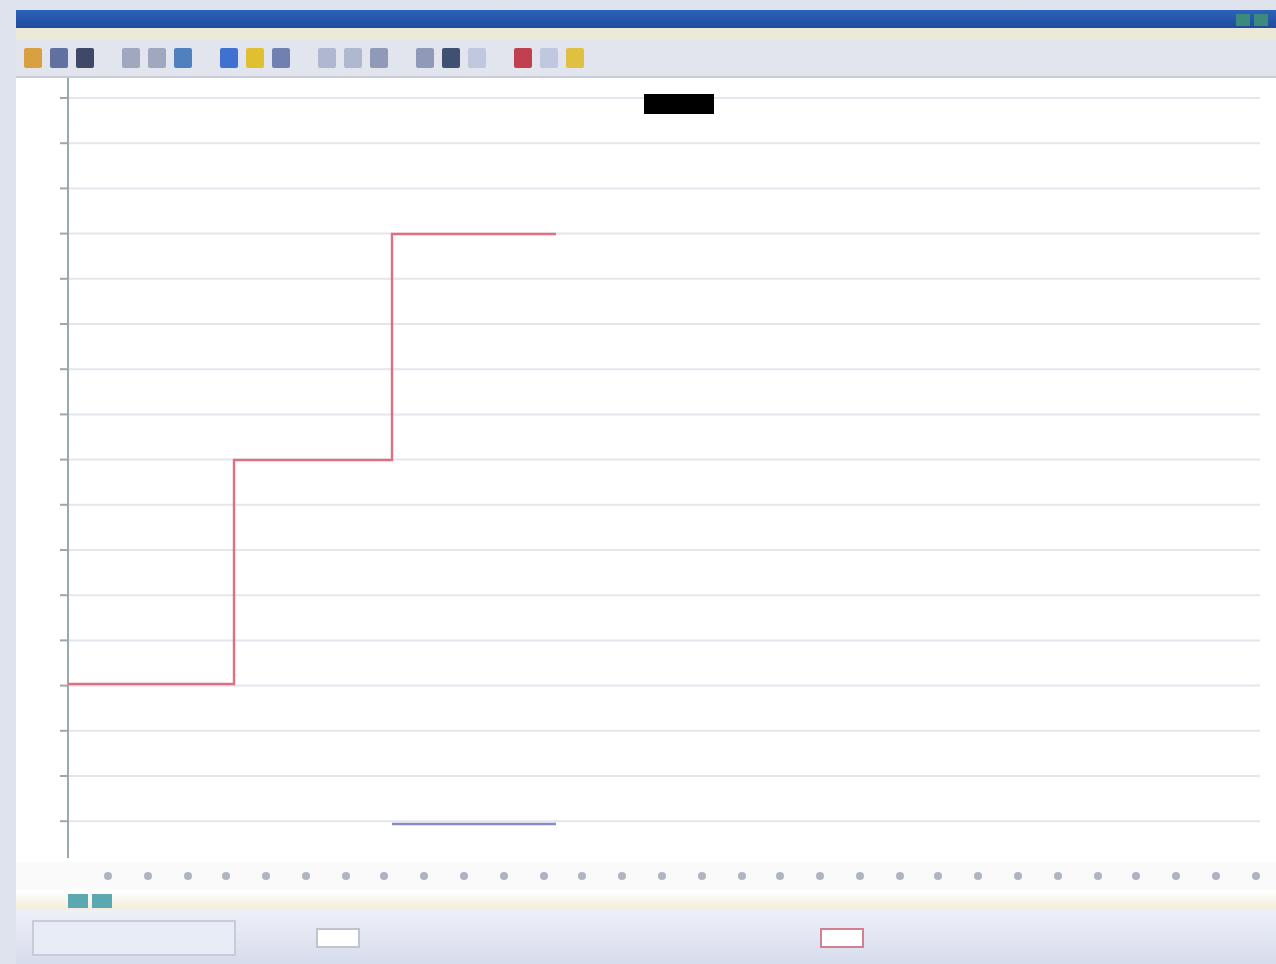  I want to click on close-icon, so click(1261, 19).